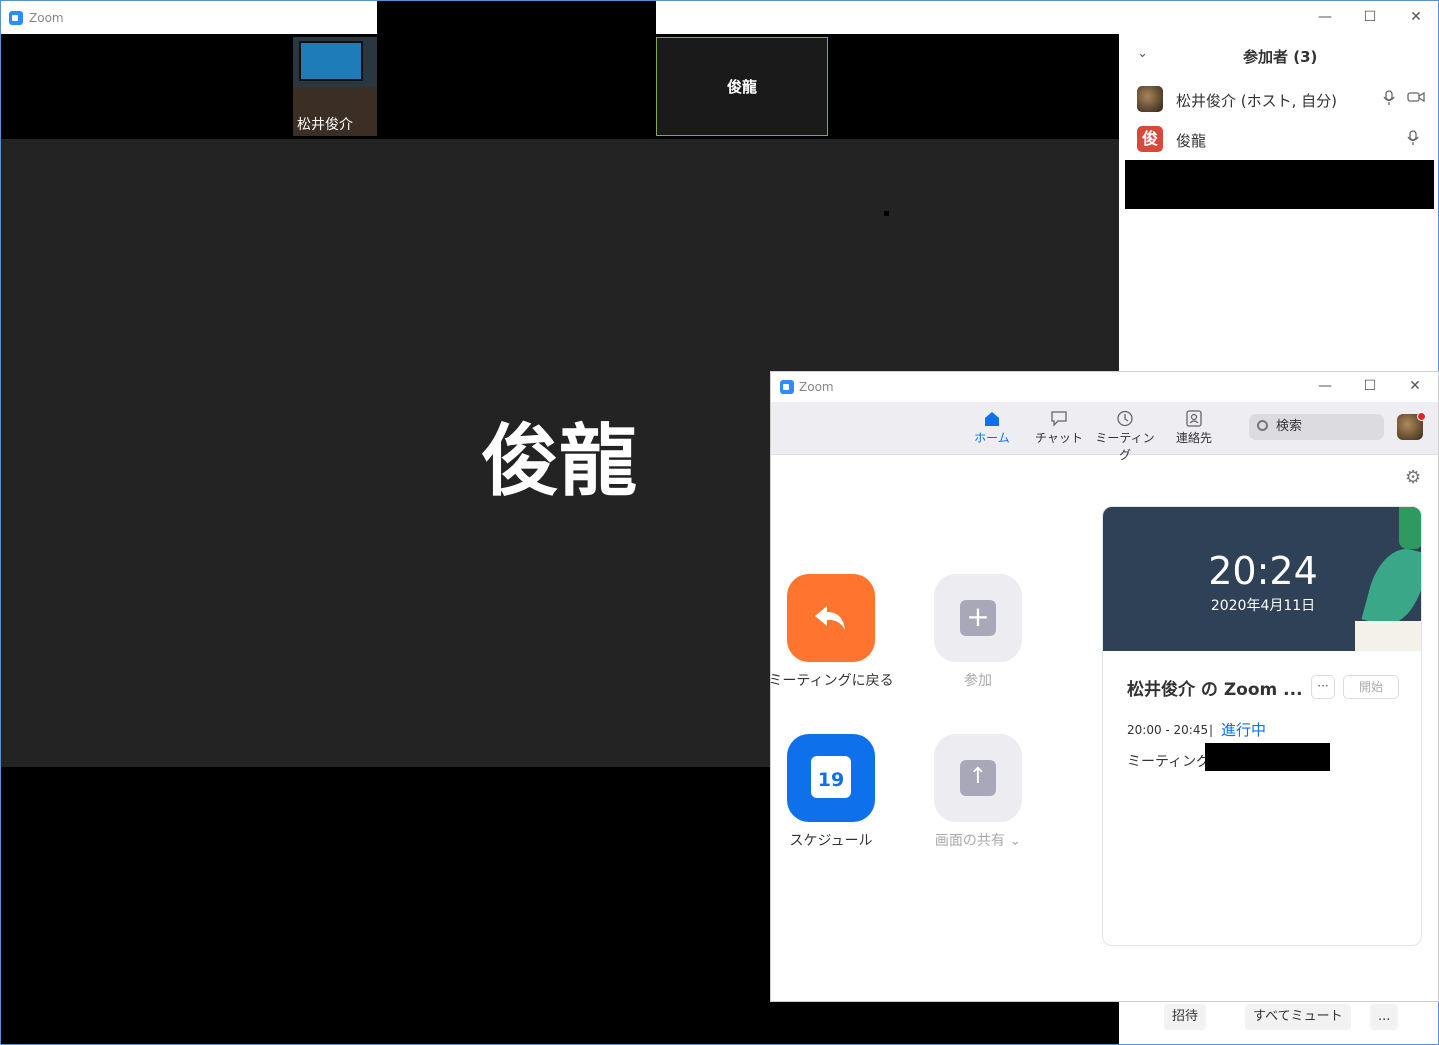  What do you see at coordinates (992, 419) in the screenshot?
I see `home-icon` at bounding box center [992, 419].